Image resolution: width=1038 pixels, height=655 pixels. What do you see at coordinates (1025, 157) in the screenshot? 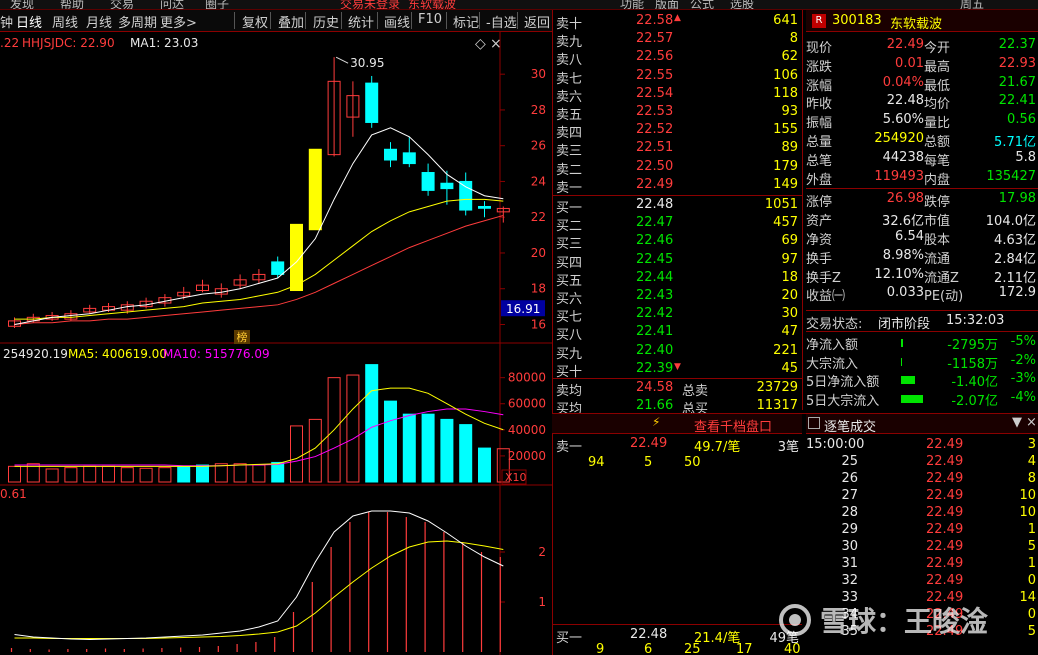
I see `info-value: 5.8` at bounding box center [1025, 157].